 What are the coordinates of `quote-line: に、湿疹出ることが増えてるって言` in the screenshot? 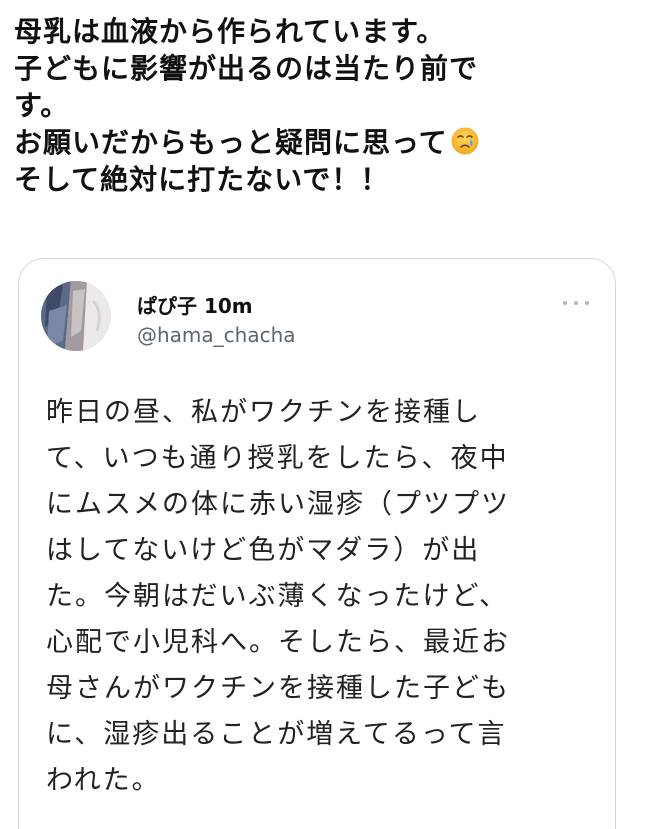 It's located at (276, 734).